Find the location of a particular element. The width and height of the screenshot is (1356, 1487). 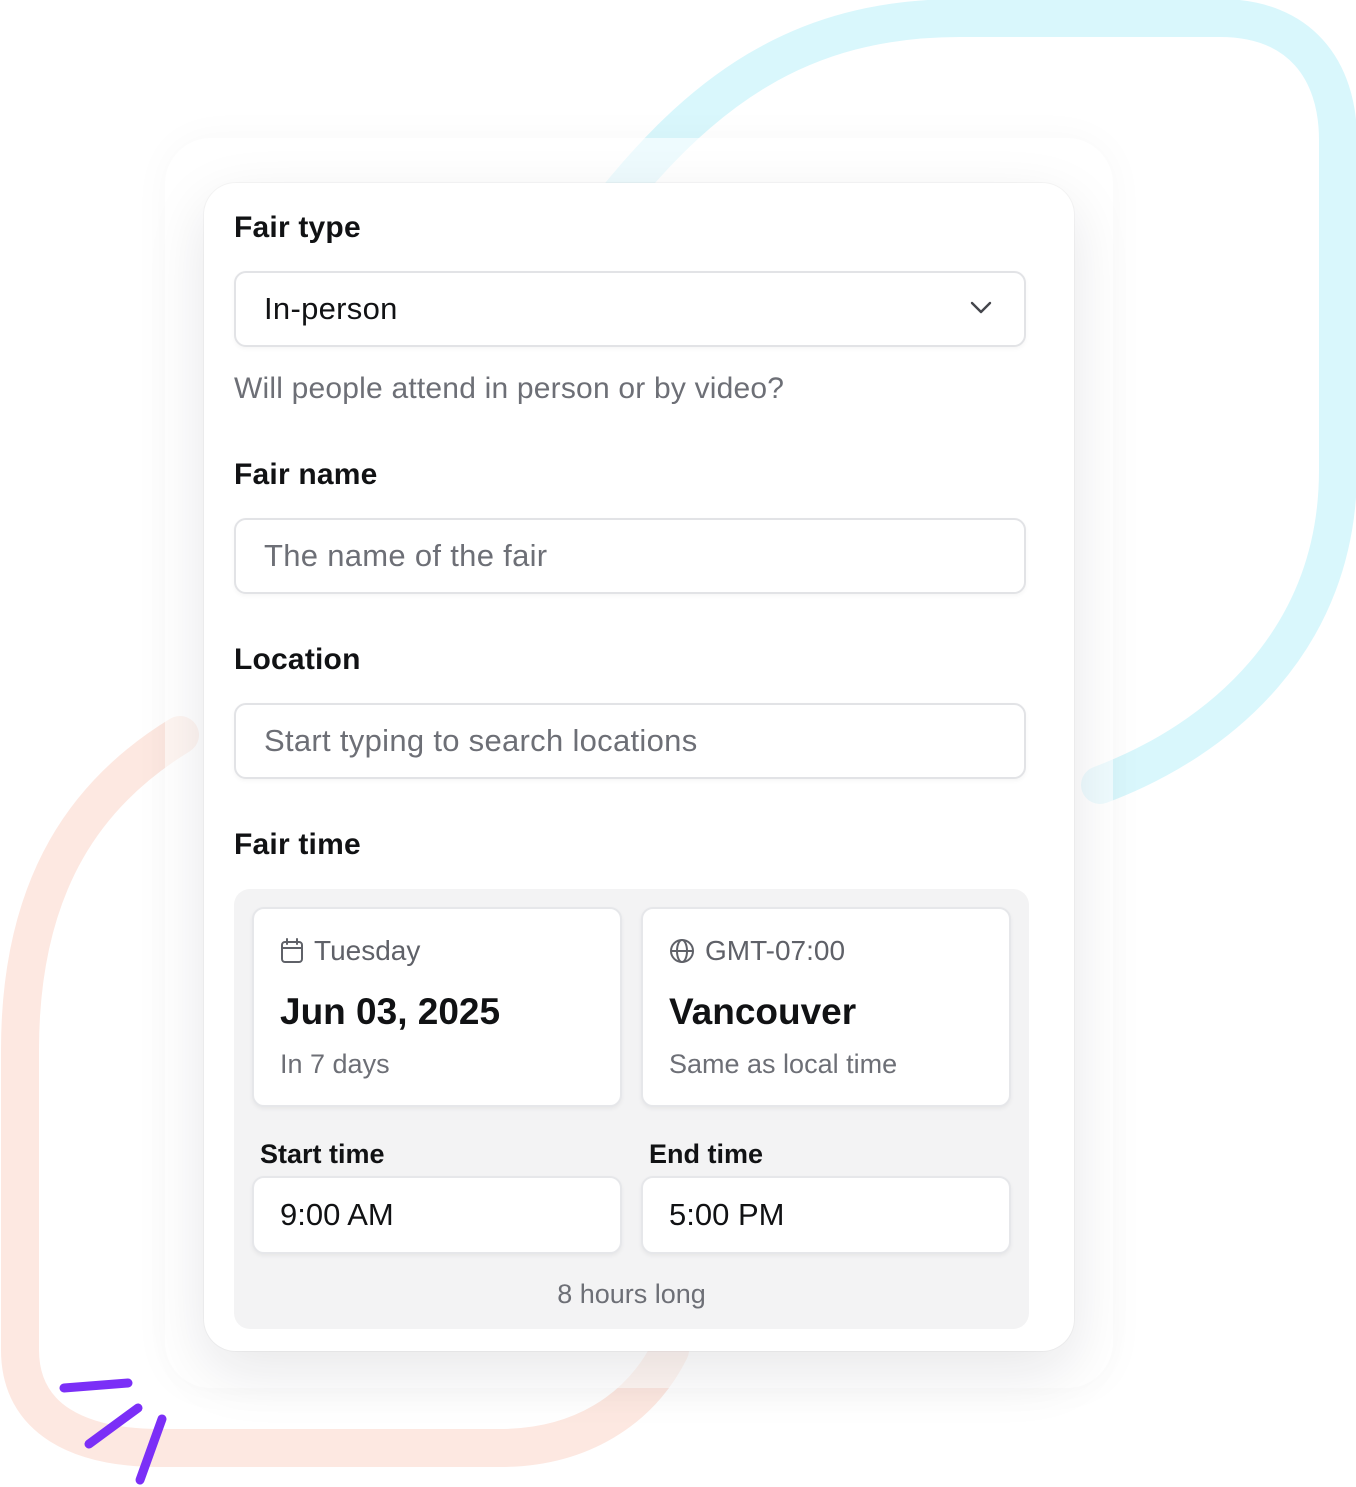

fair-type-select: In-person is located at coordinates (630, 309).